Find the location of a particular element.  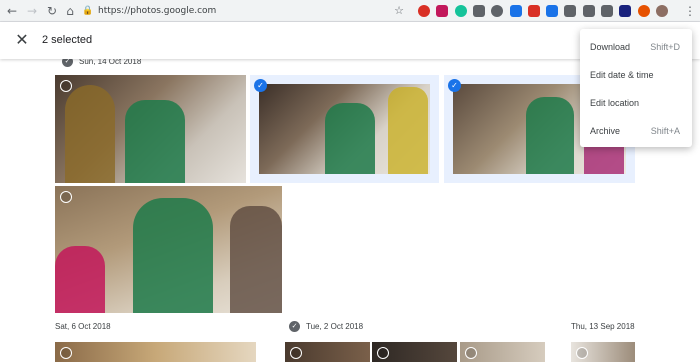

date-group-header: Sat, 6 Oct 2018 is located at coordinates (83, 326).